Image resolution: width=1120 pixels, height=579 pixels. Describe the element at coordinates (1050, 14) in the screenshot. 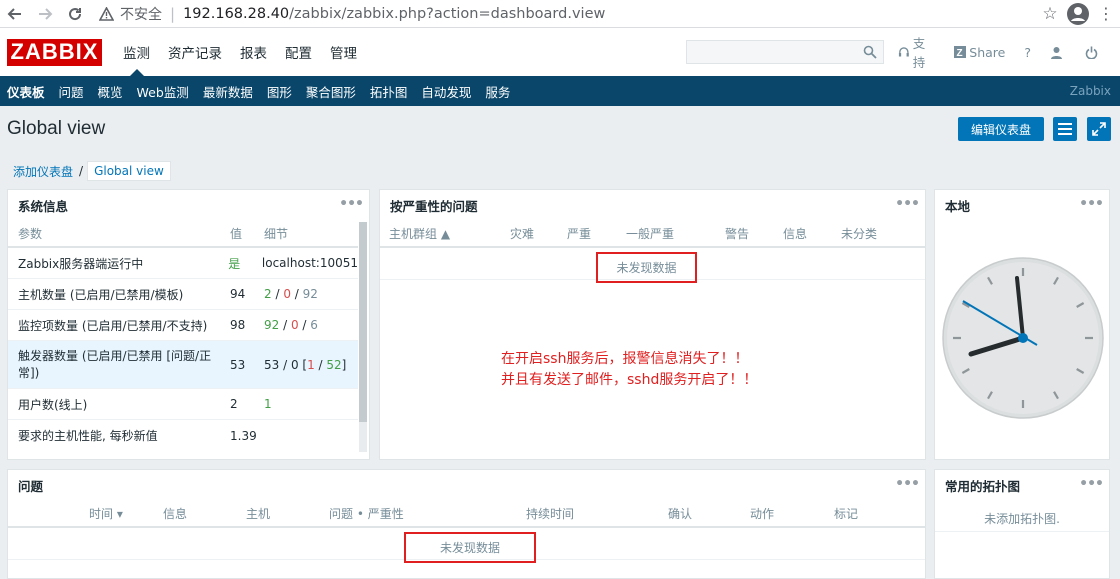

I see `bookmark-star-icon: ☆` at that location.